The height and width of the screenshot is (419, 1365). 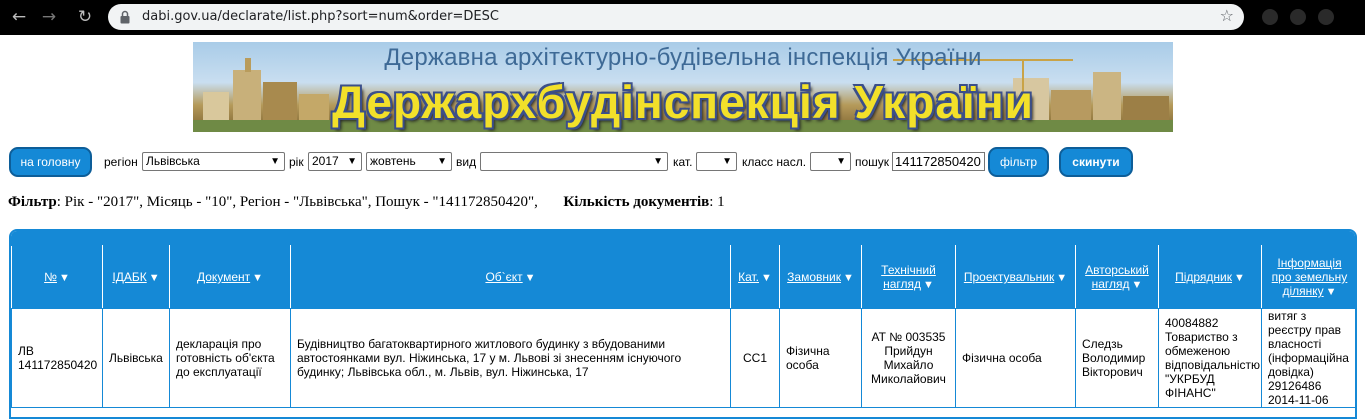 What do you see at coordinates (717, 202) in the screenshot?
I see `document-count-value: : 1` at bounding box center [717, 202].